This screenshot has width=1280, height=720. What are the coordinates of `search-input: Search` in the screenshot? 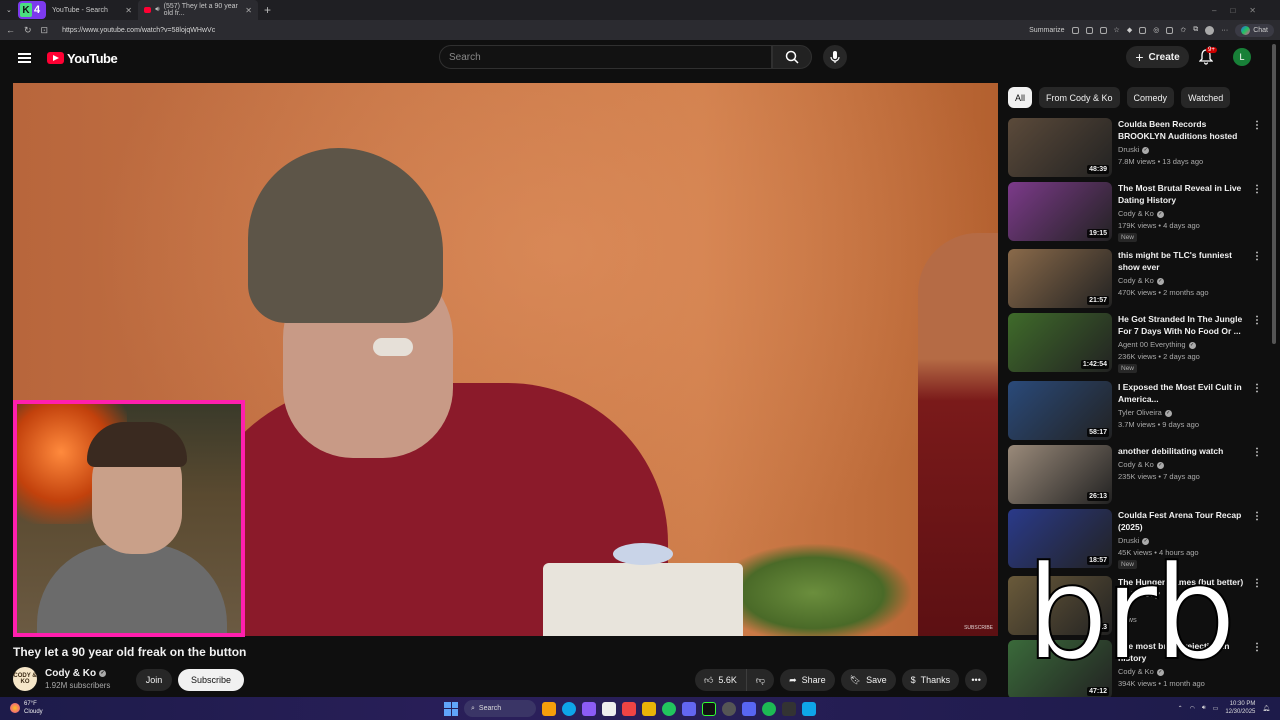 It's located at (605, 57).